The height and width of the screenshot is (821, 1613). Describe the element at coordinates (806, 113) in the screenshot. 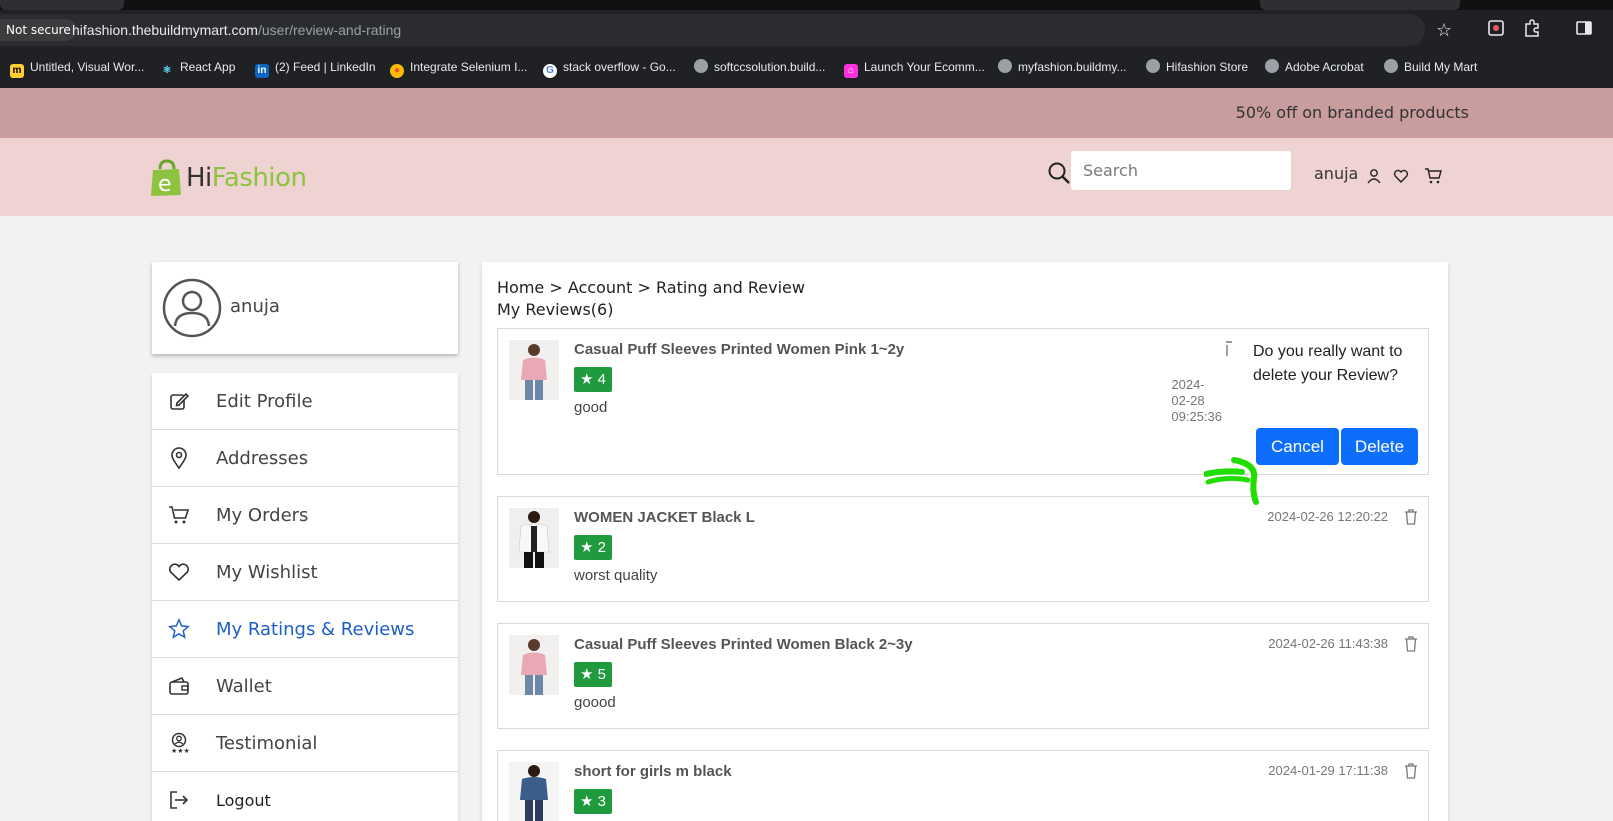

I see `promo-bar: 50% off on branded products` at that location.